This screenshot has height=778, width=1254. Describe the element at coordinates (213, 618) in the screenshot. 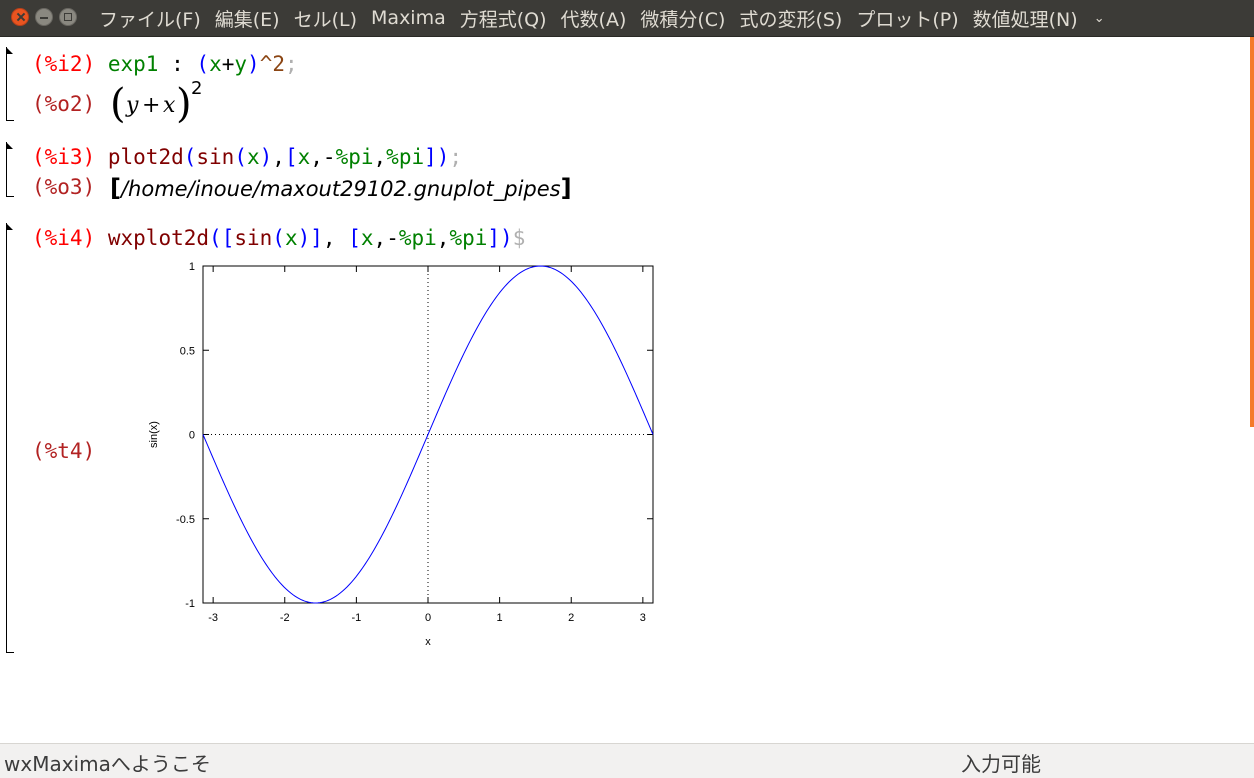

I see `x-tick-label: -3` at that location.